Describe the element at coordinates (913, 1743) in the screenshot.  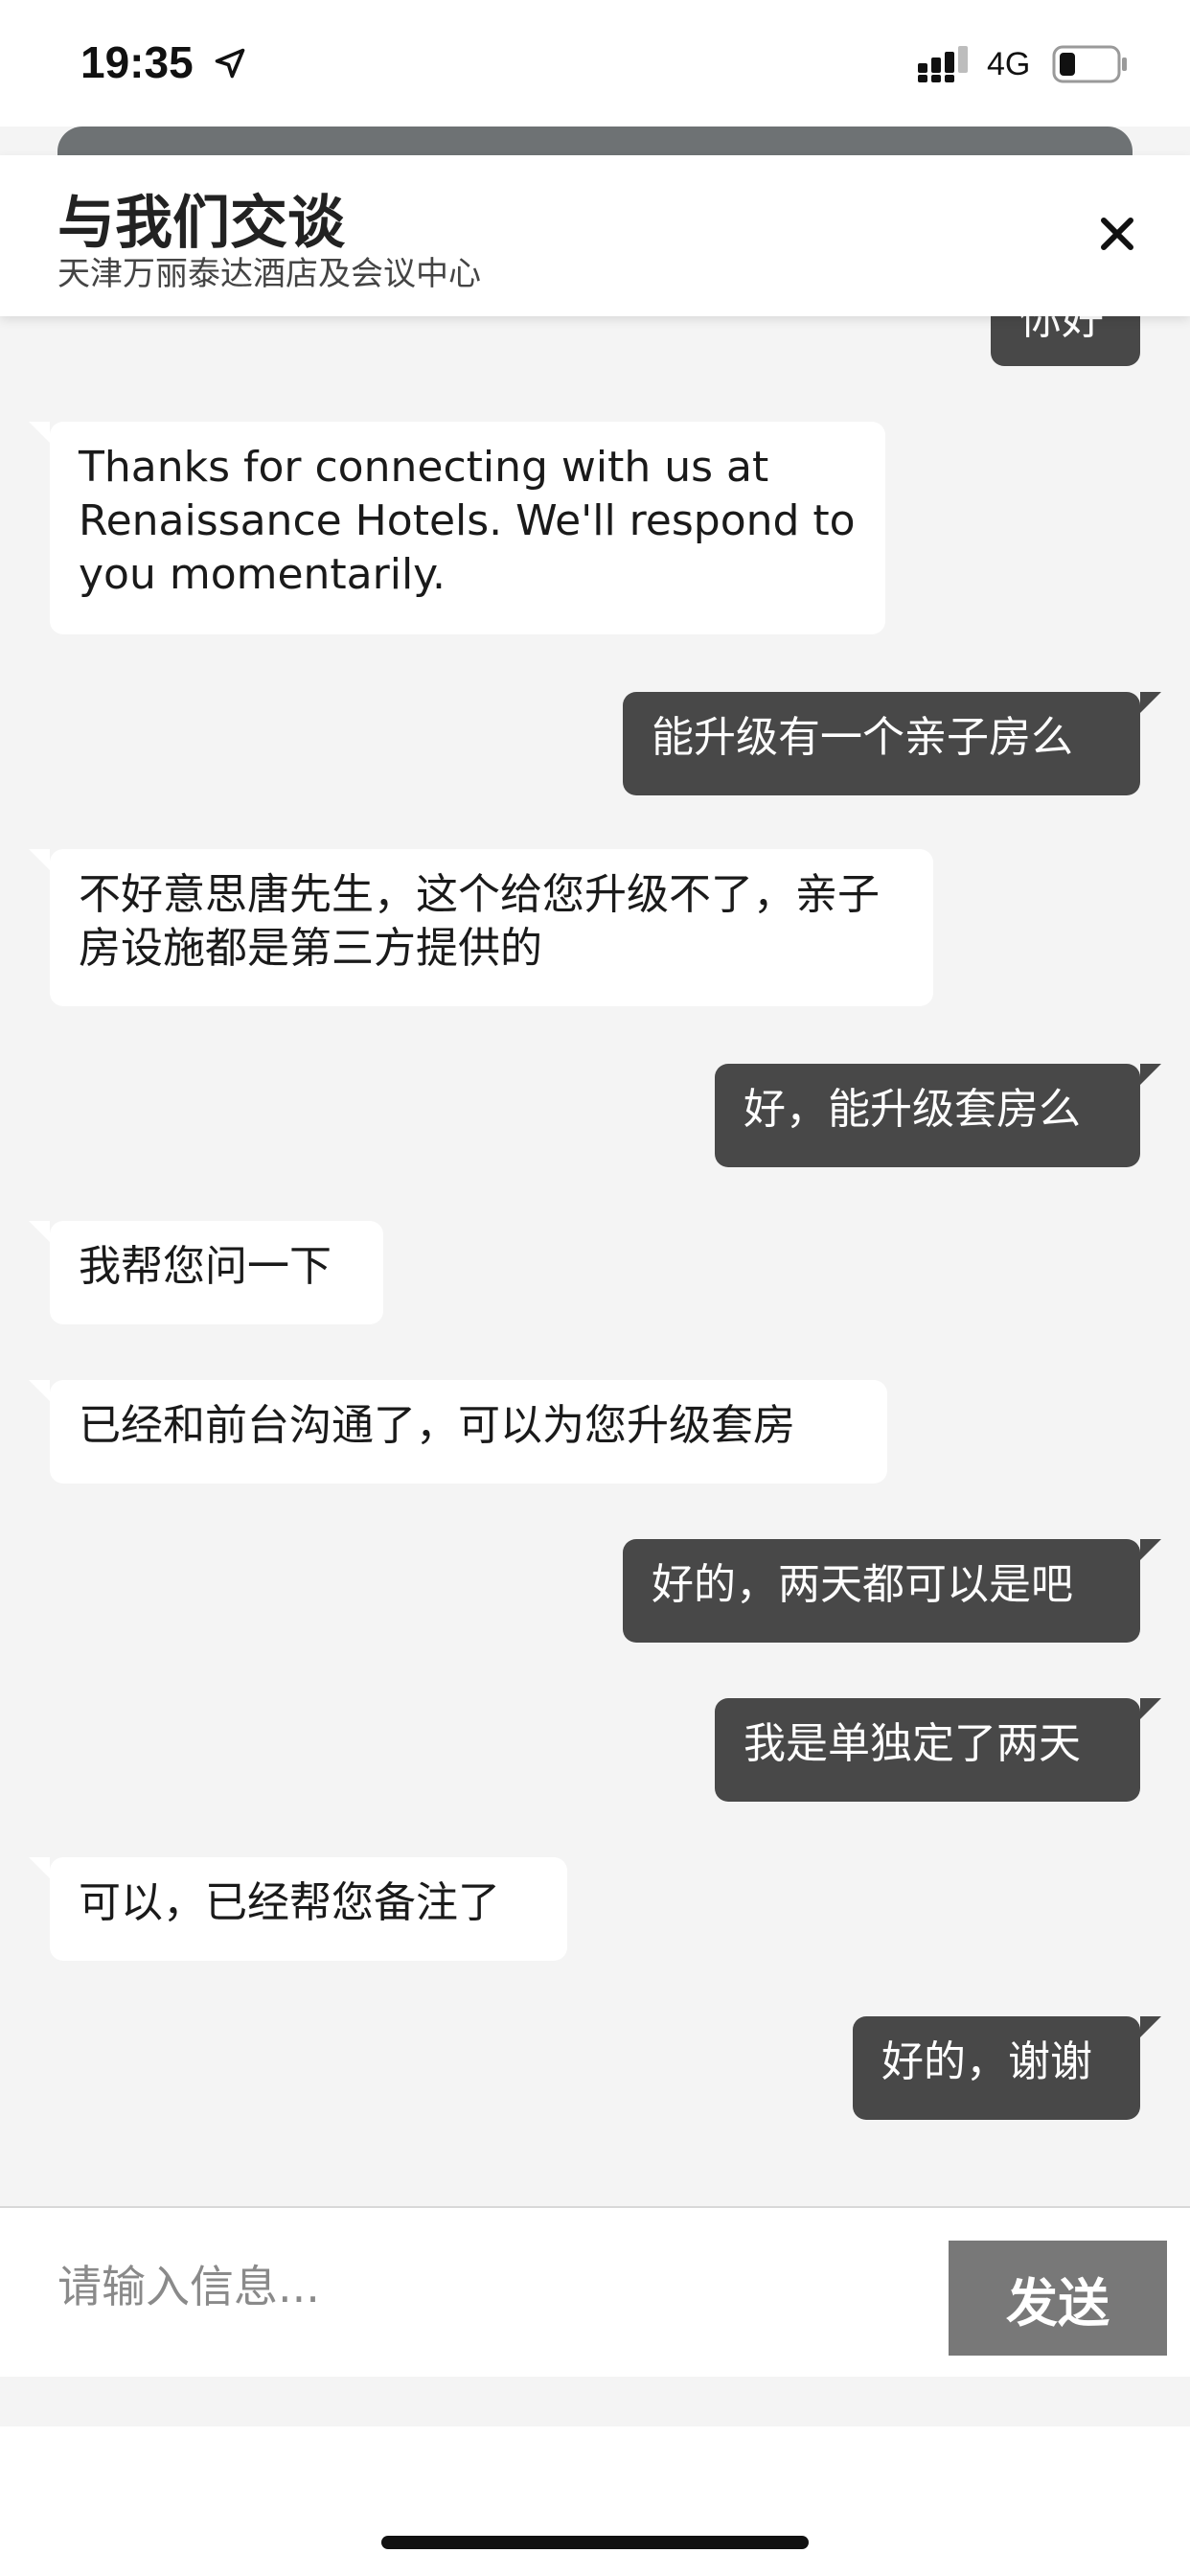
I see `message-text: 我是单独定了两天` at that location.